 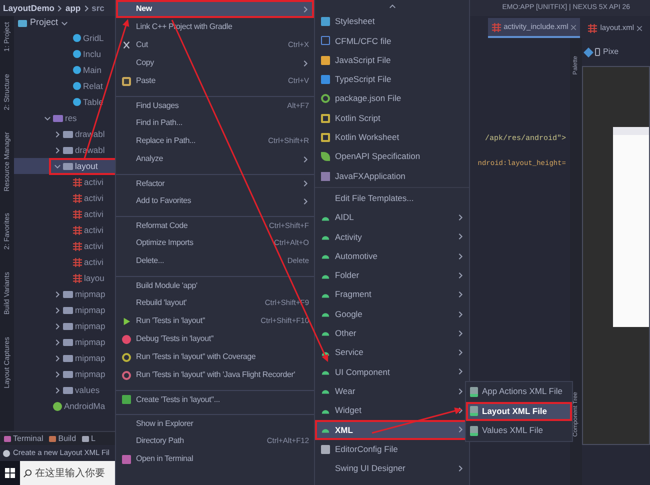 What do you see at coordinates (392, 410) in the screenshot?
I see `menu-item: Widget` at bounding box center [392, 410].